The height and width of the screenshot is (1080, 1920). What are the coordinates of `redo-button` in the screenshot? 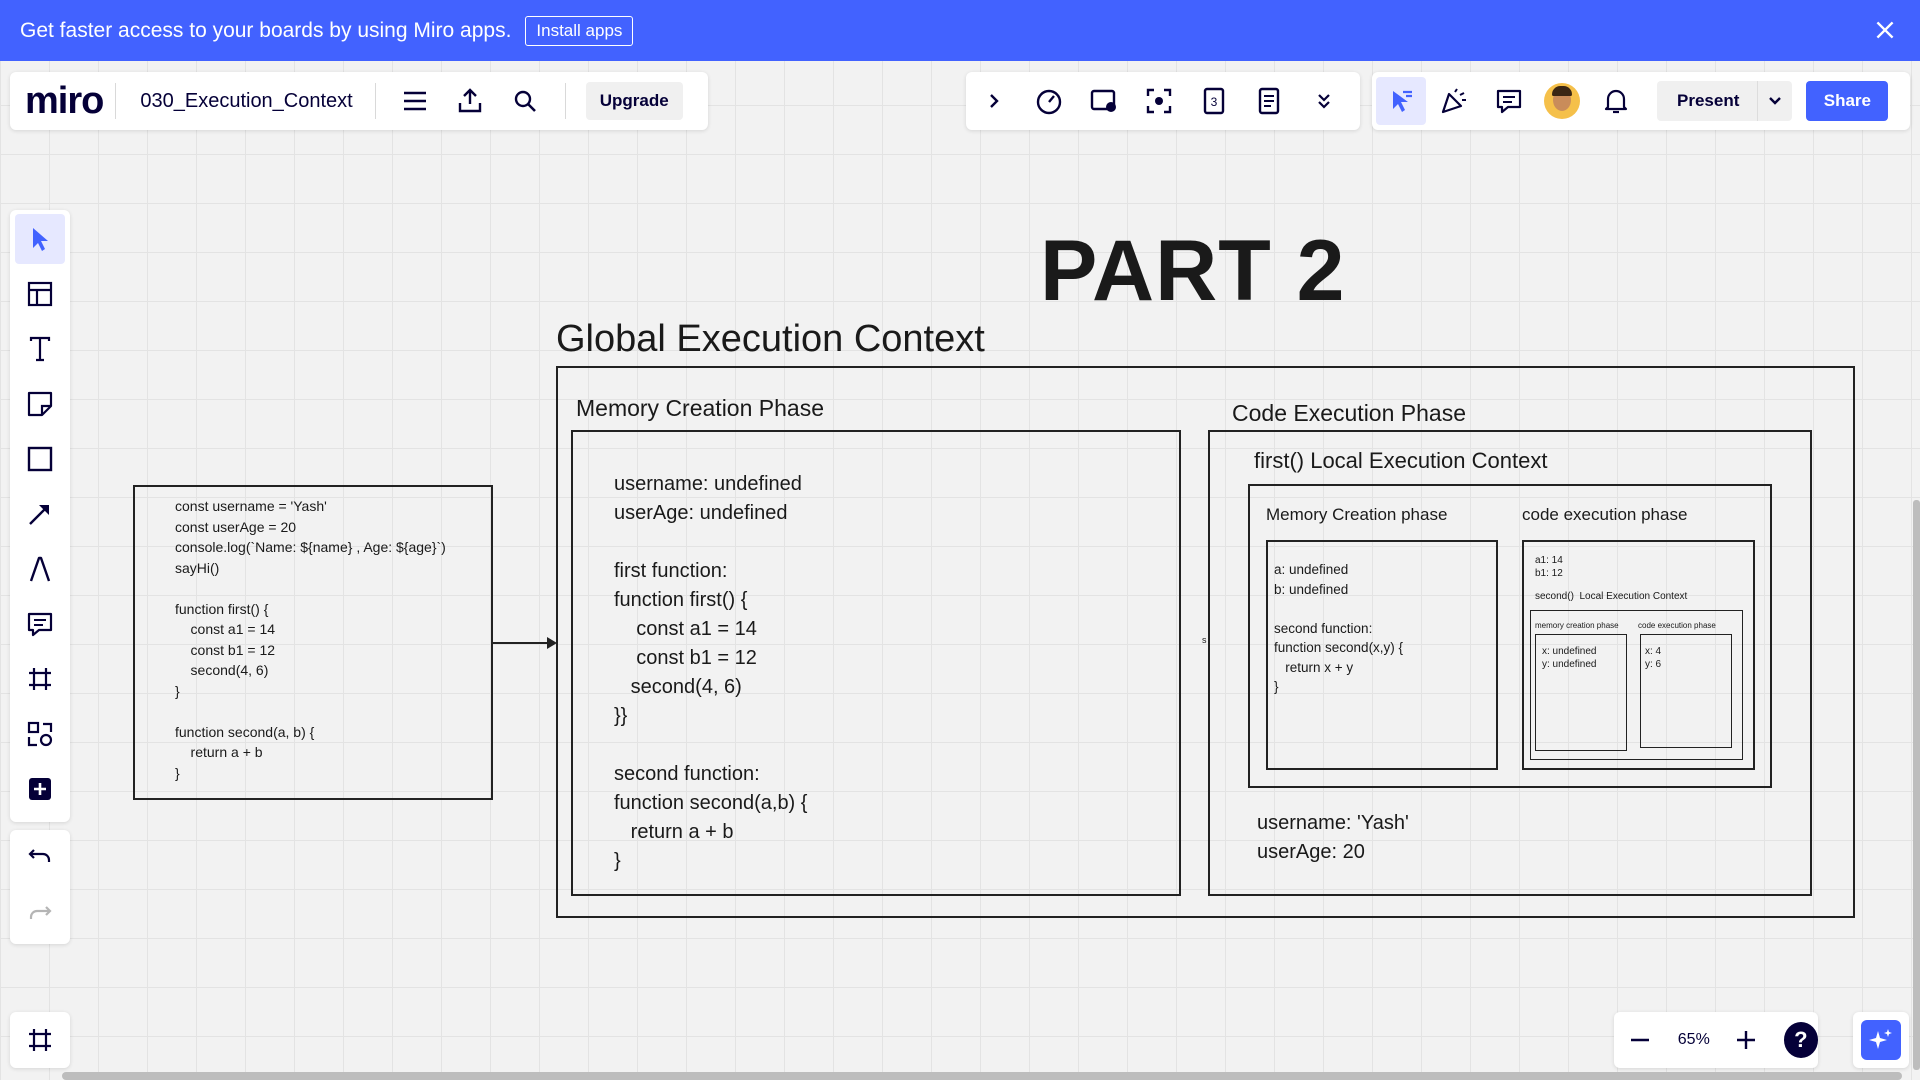 It's located at (40, 913).